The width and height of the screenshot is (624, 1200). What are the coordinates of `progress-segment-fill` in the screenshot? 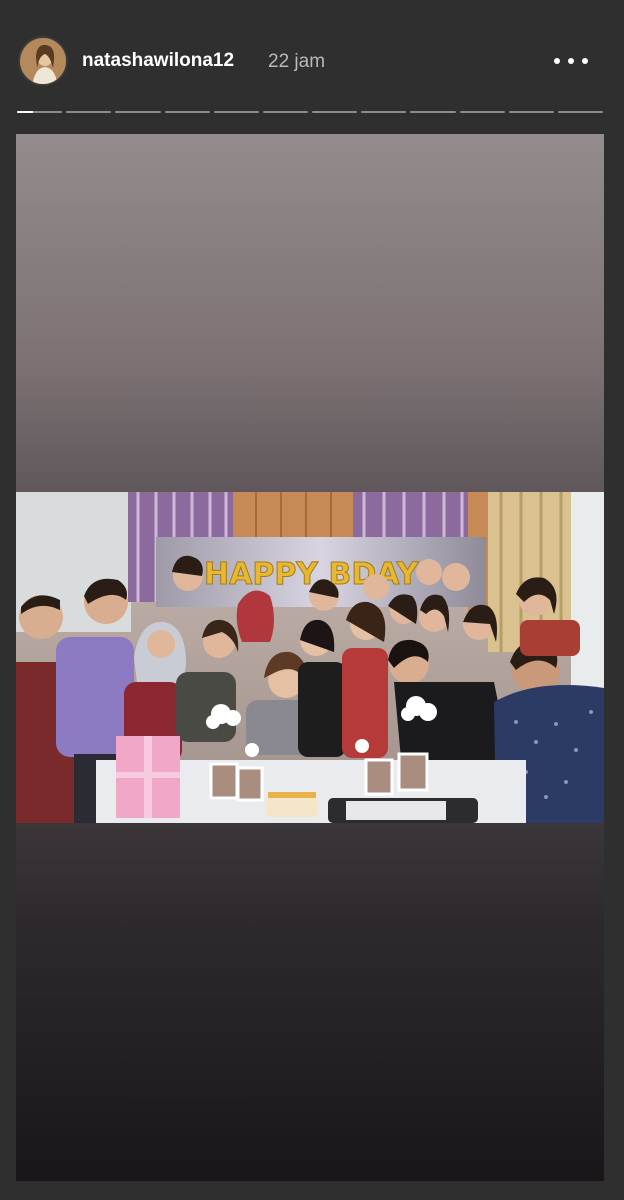 It's located at (25, 112).